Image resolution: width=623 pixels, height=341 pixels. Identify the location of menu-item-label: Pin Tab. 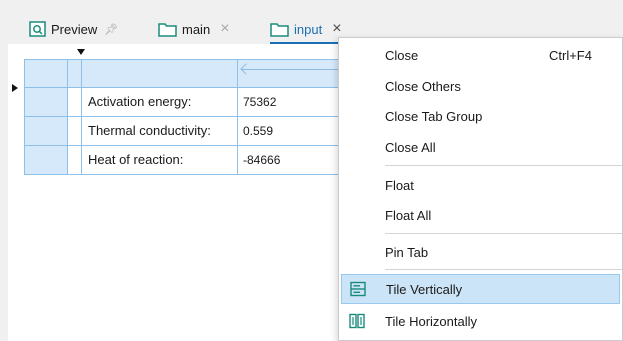
(407, 252).